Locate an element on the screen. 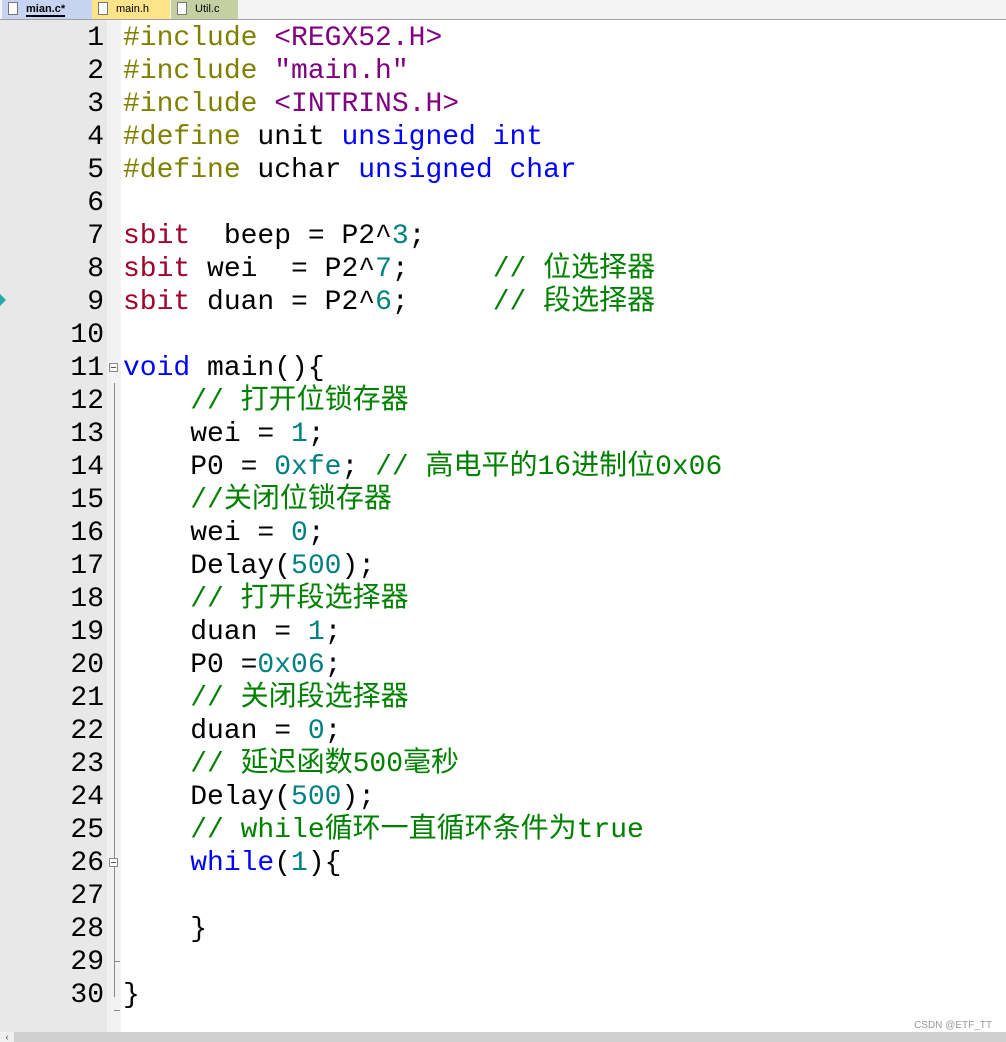 The image size is (1006, 1042). code-token: // while循环一直循环条件为true is located at coordinates (417, 830).